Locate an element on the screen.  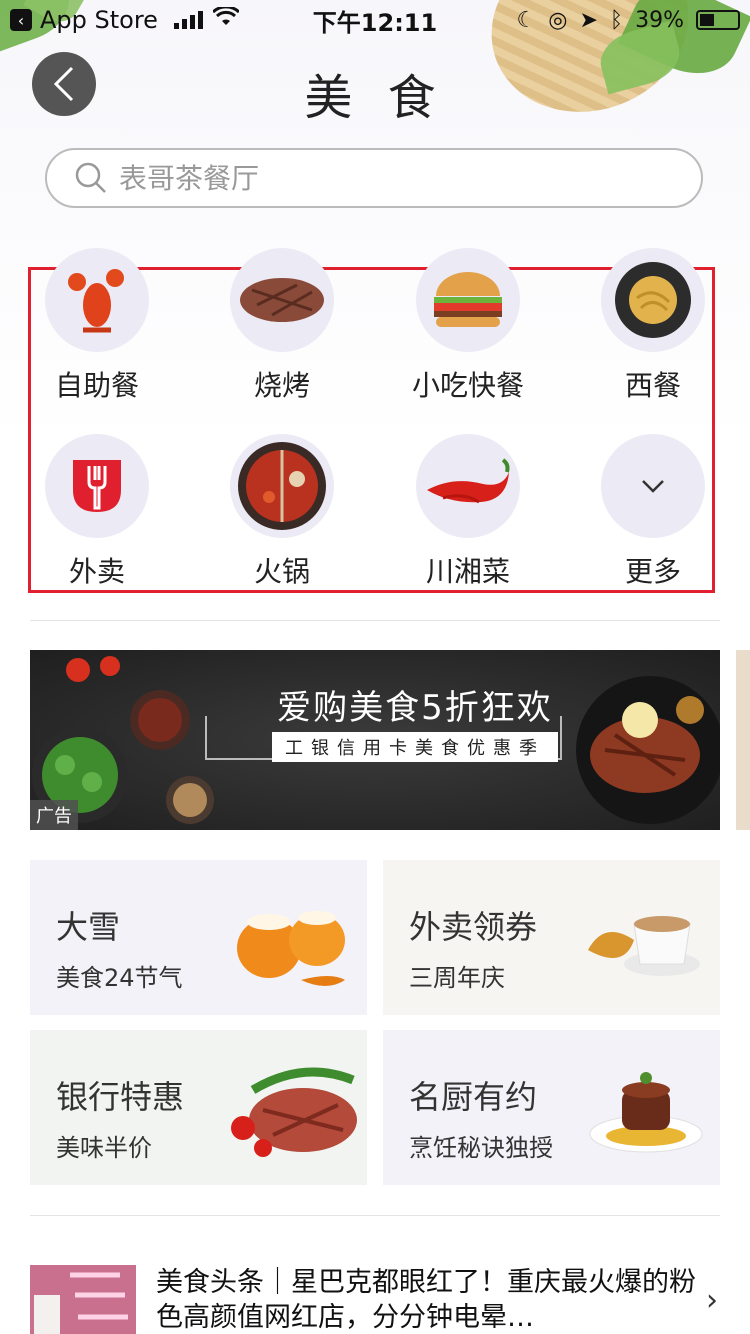
promo-title: 外卖领券 is located at coordinates (473, 927).